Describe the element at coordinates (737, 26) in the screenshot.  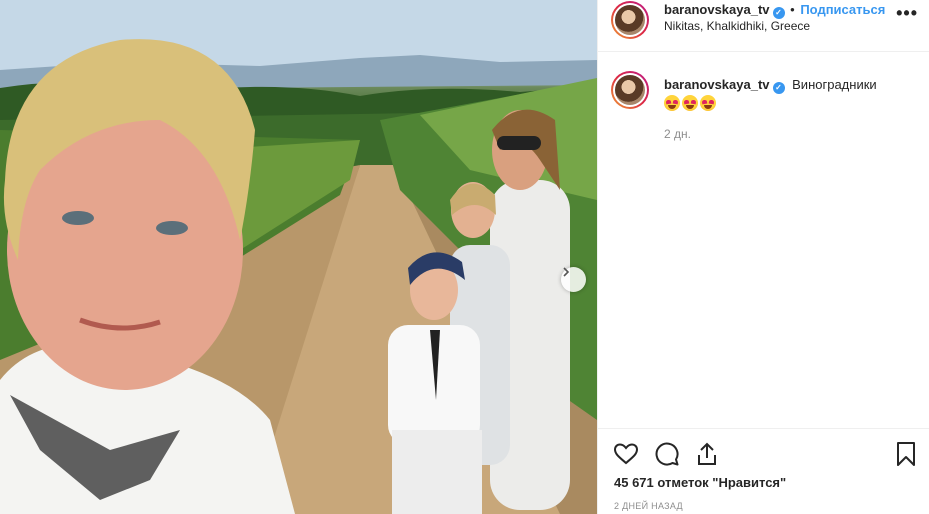
I see `location-link: Nikitas, Khalkidhiki, Greece` at that location.